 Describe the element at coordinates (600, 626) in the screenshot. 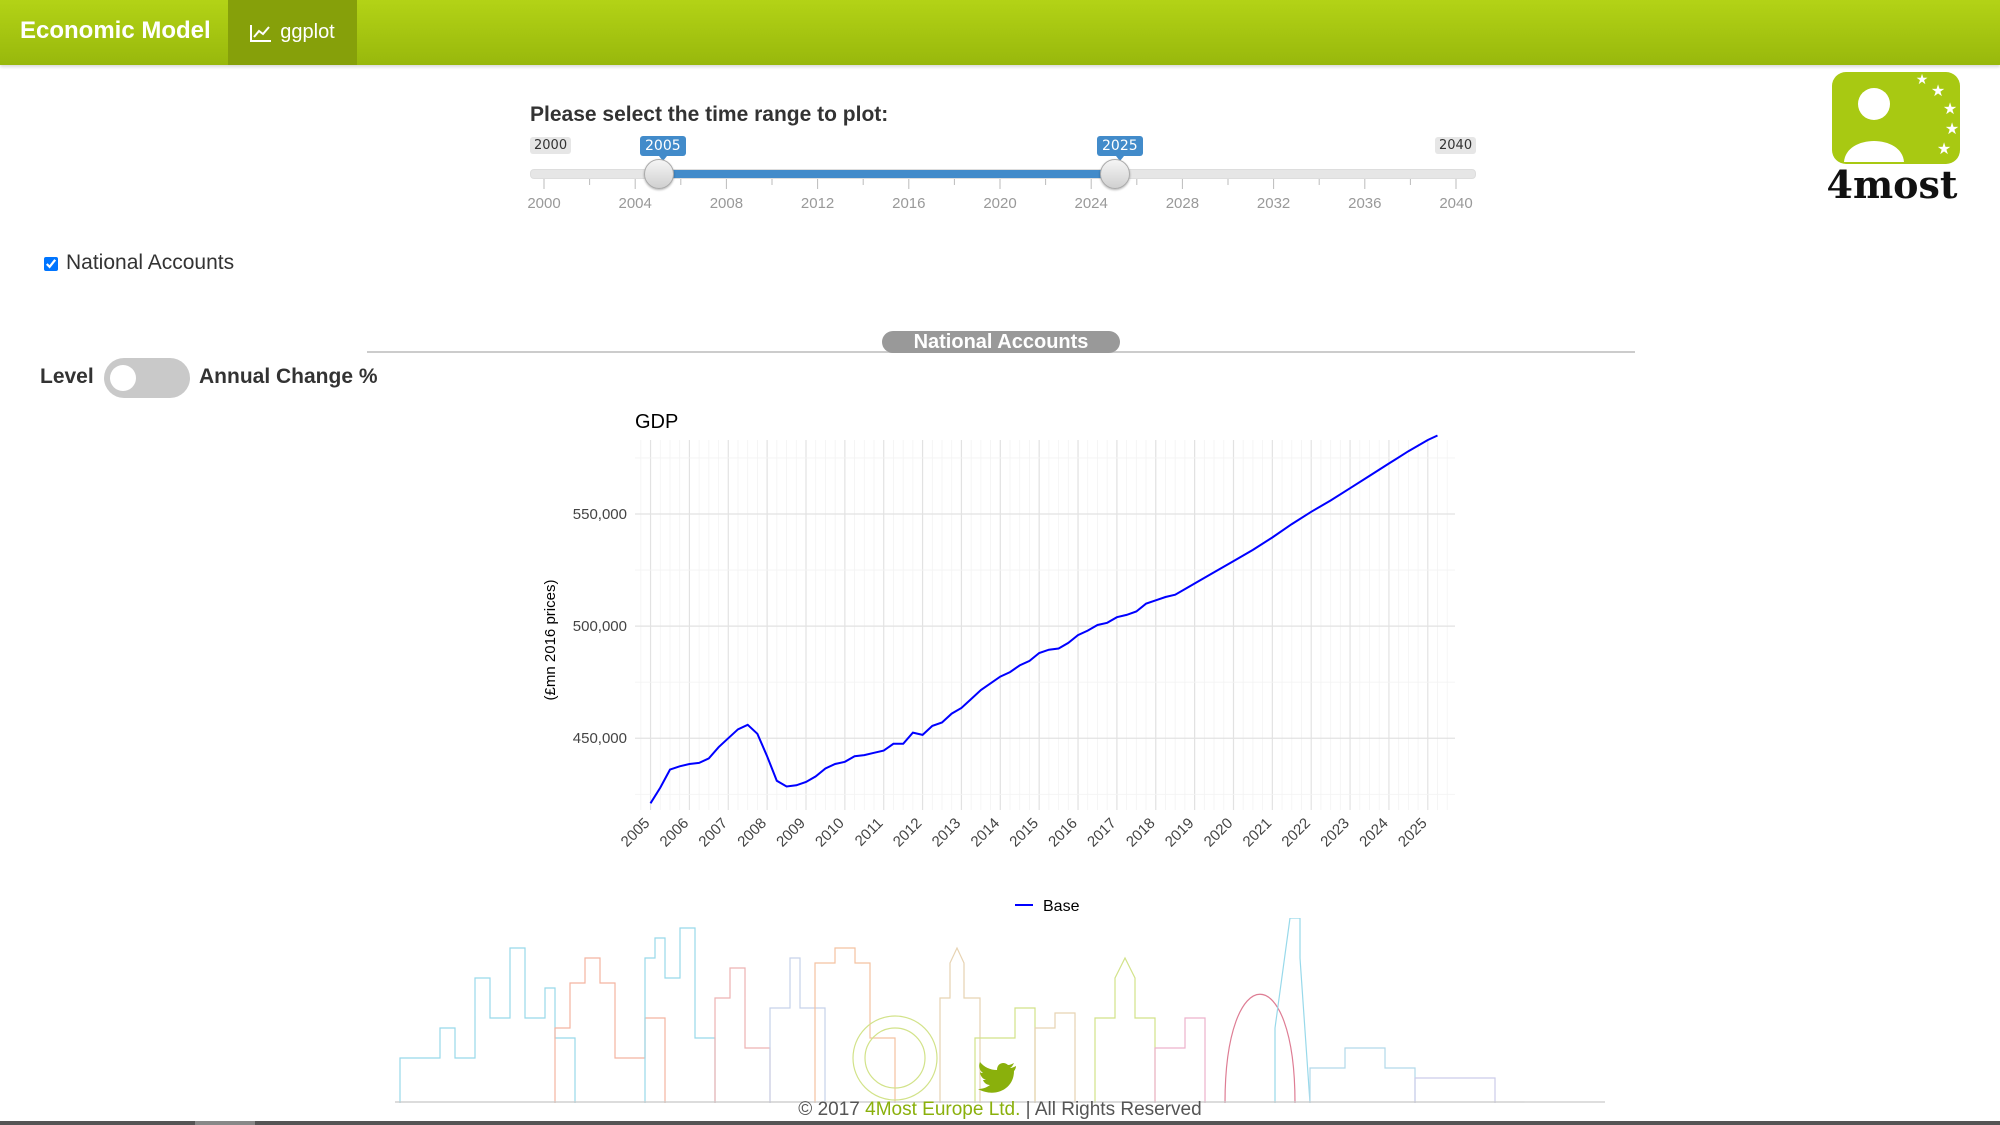

I see `y-tick-label: 500,000` at that location.